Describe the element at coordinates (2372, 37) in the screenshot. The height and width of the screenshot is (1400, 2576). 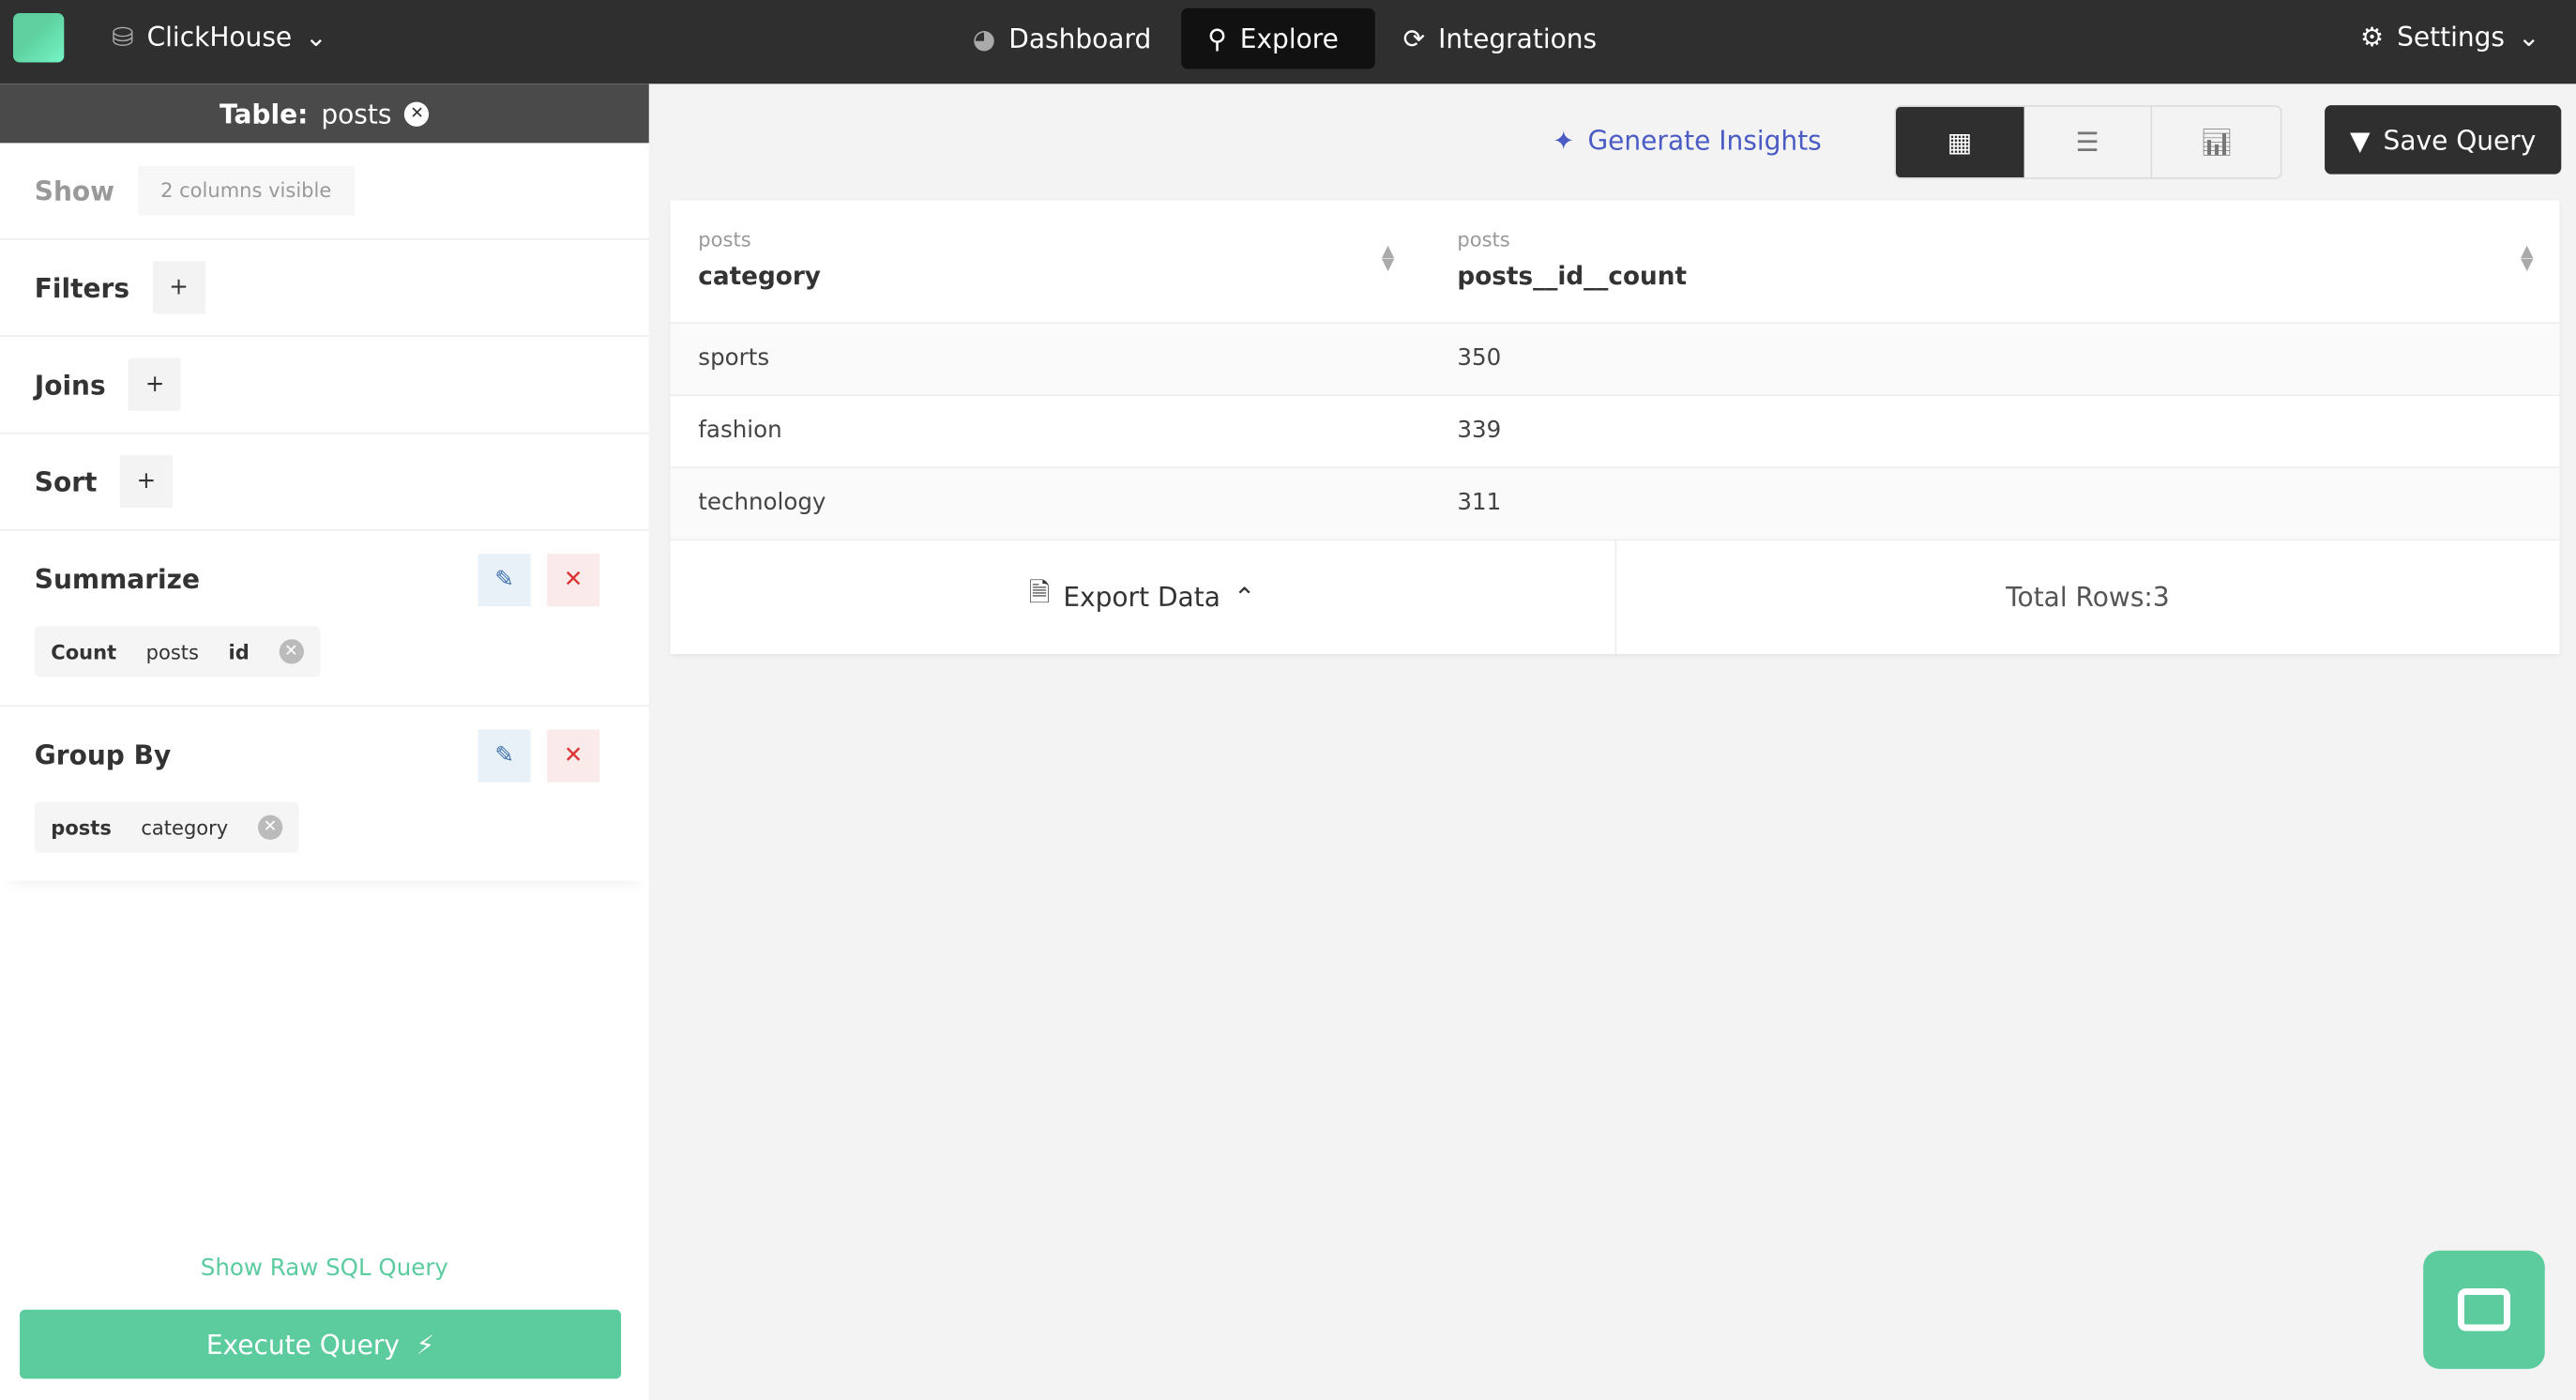
I see `gear-icon: ⚙` at that location.